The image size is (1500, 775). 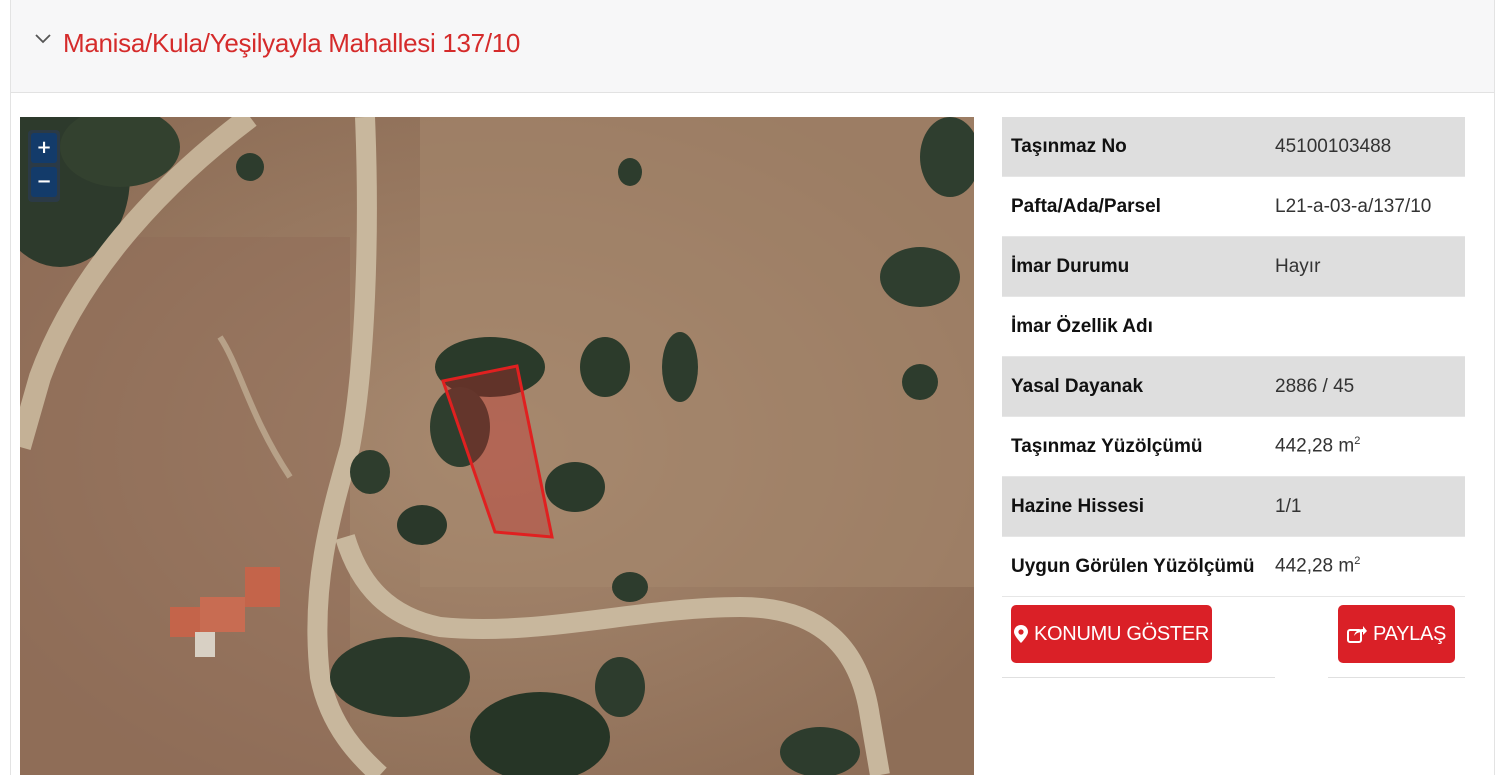 I want to click on row-label: Uygun Görülen Yüzölçümü, so click(x=1133, y=566).